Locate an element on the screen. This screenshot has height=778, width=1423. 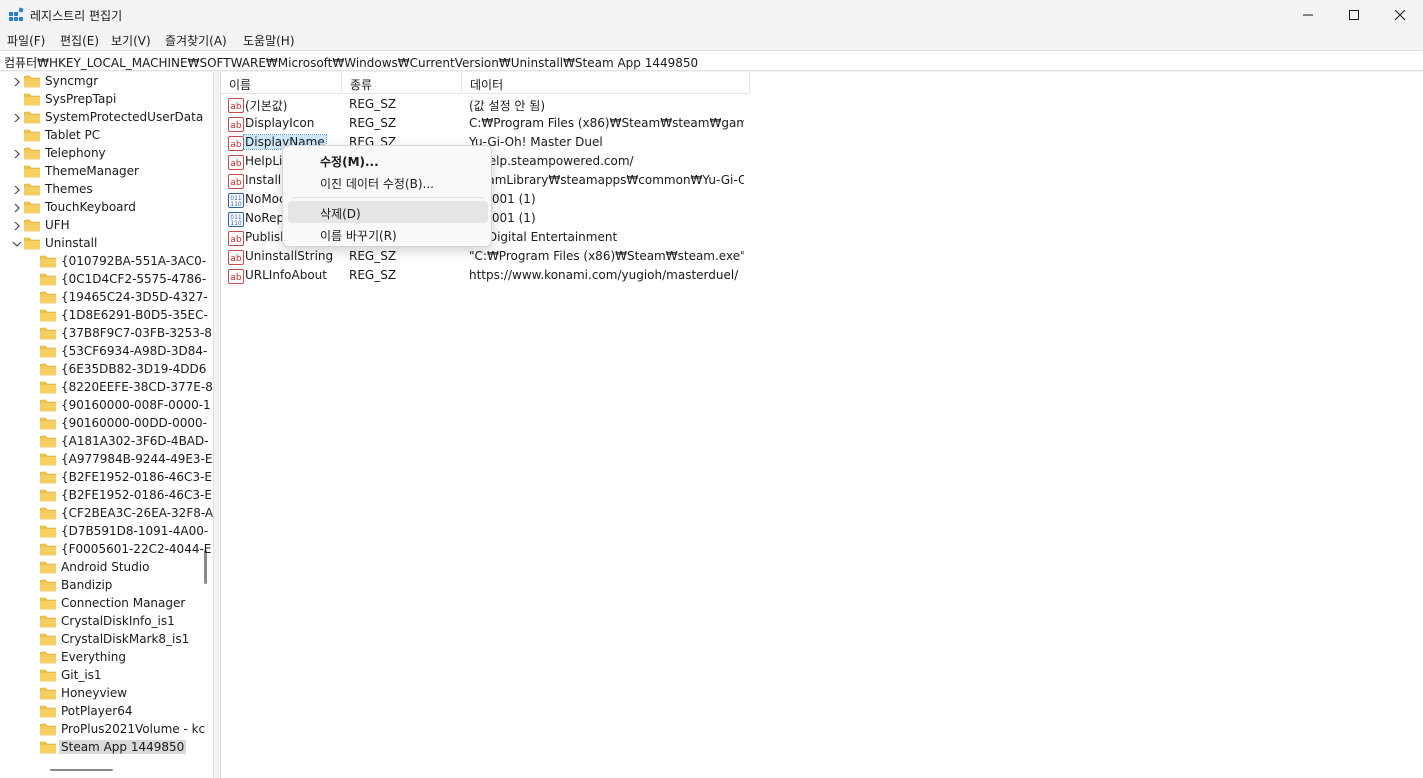
close-button is located at coordinates (1400, 15).